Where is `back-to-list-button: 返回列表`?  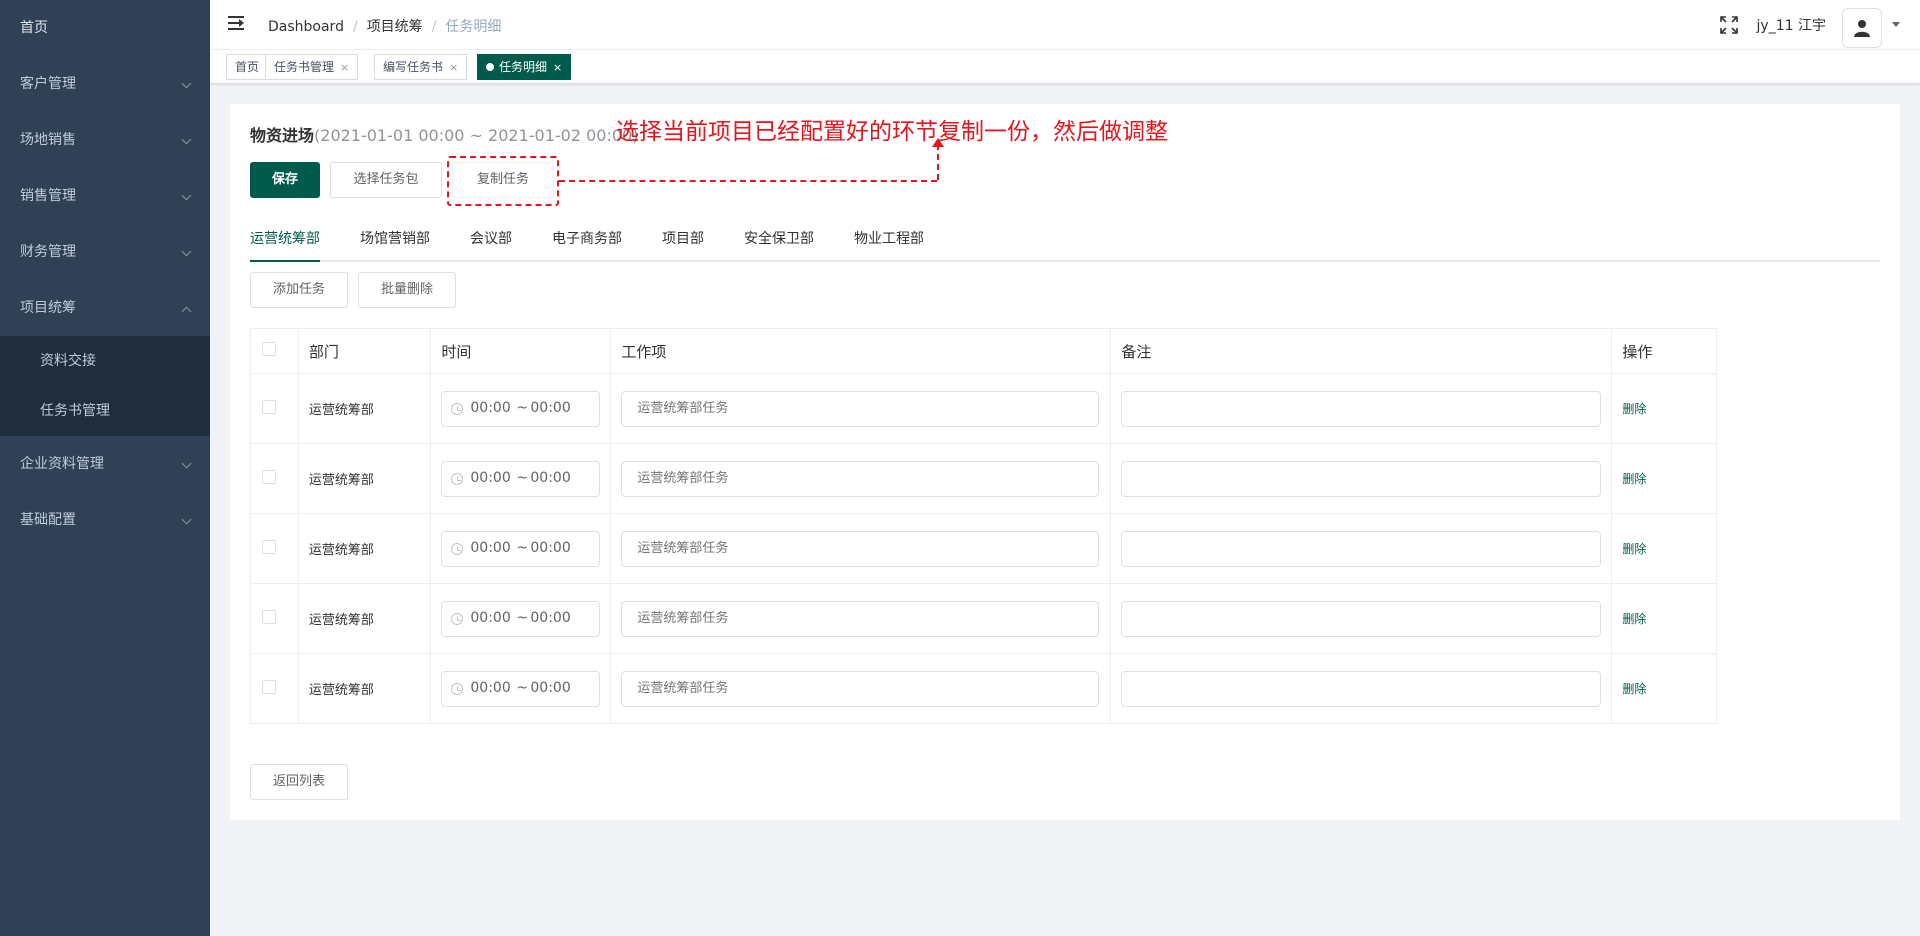
back-to-list-button: 返回列表 is located at coordinates (299, 782).